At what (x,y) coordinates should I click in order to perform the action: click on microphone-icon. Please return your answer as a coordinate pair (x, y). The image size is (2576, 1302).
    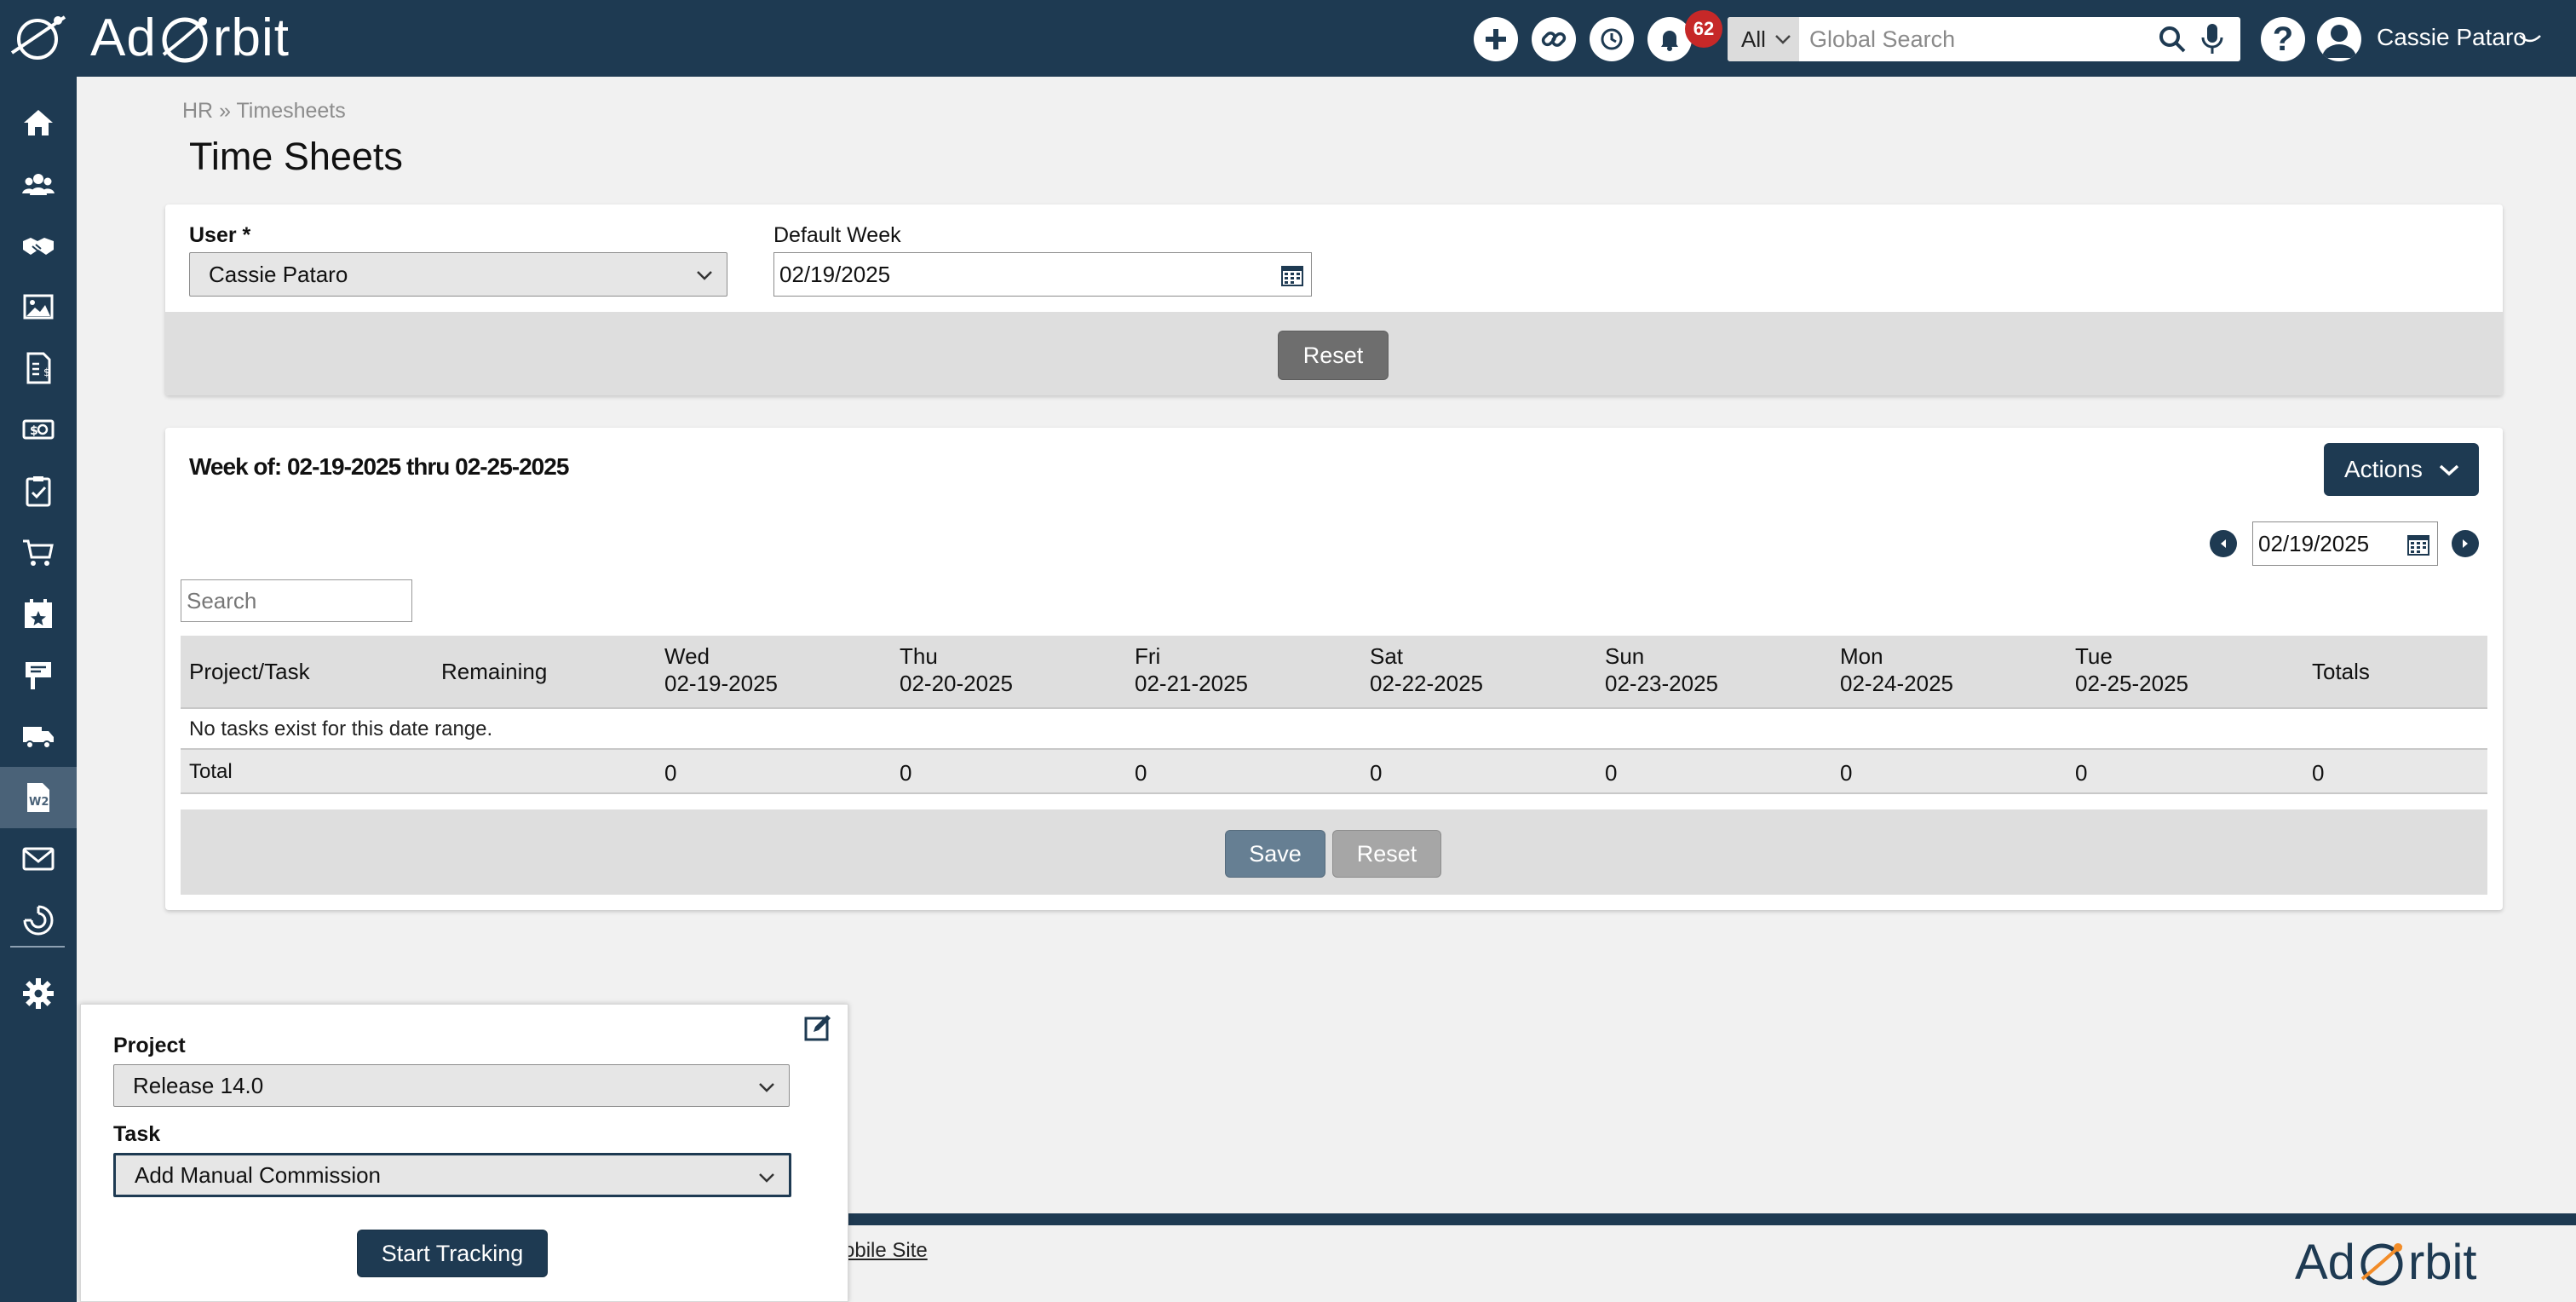
    Looking at the image, I should click on (2212, 39).